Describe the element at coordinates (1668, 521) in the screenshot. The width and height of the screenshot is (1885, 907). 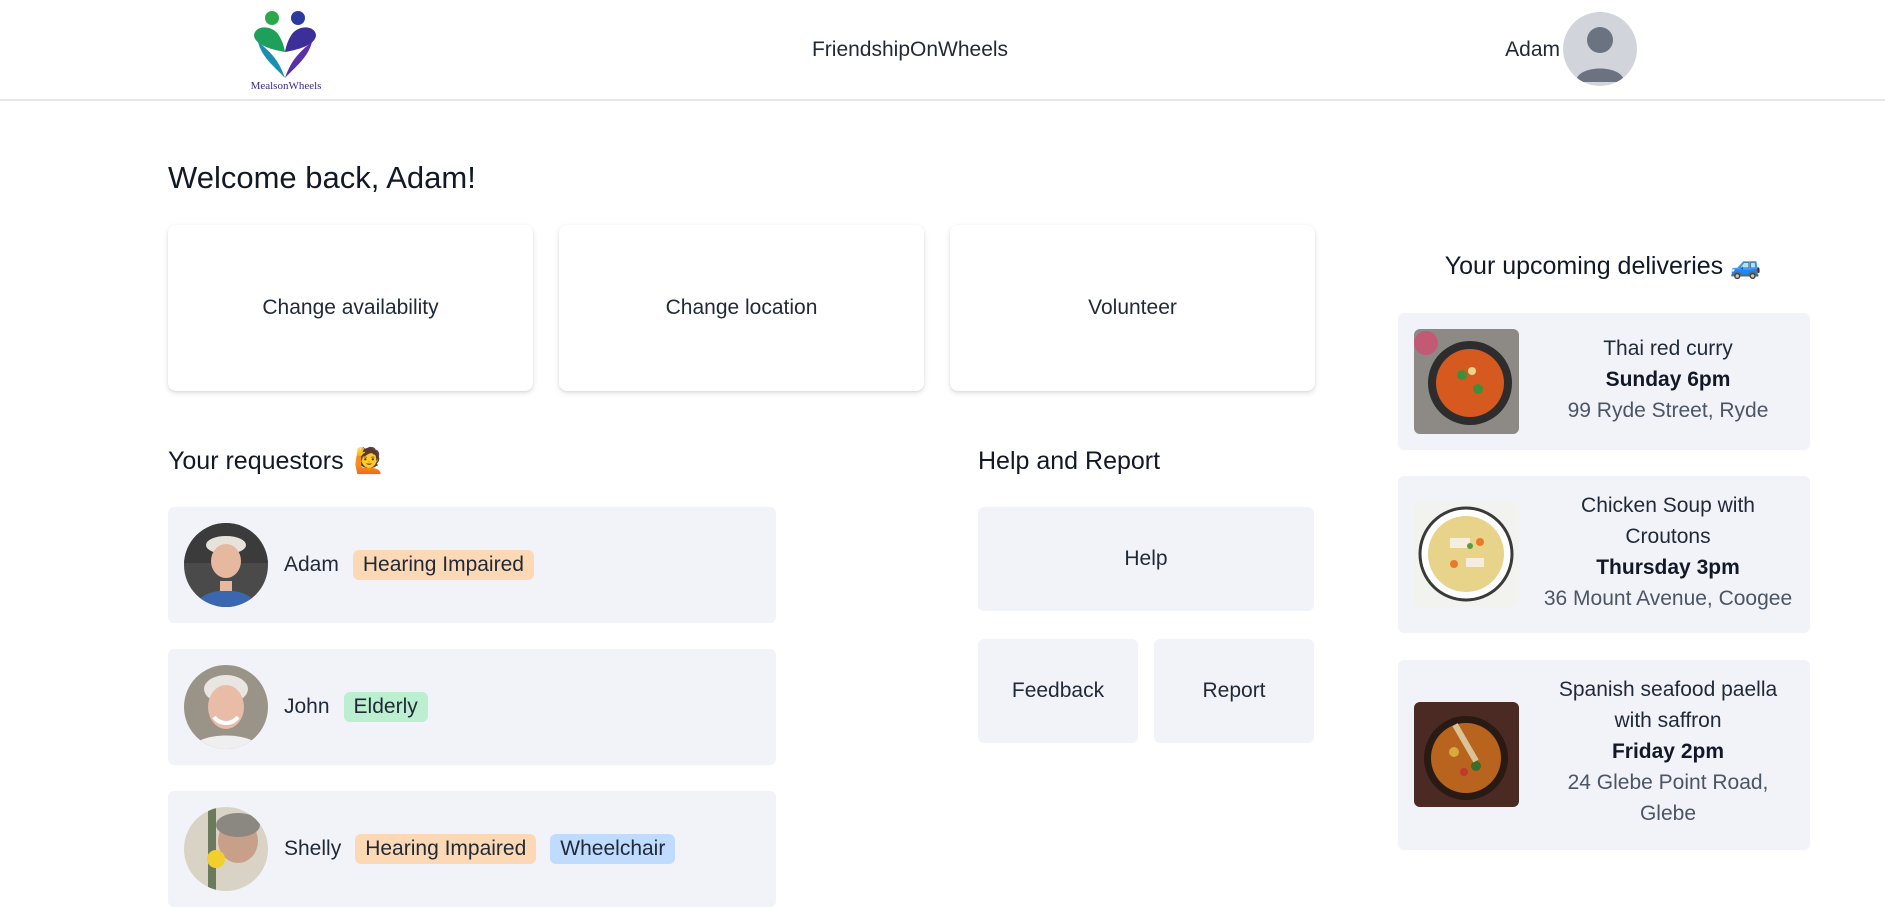
I see `delivery-dish: Chicken Soup with Croutons` at that location.